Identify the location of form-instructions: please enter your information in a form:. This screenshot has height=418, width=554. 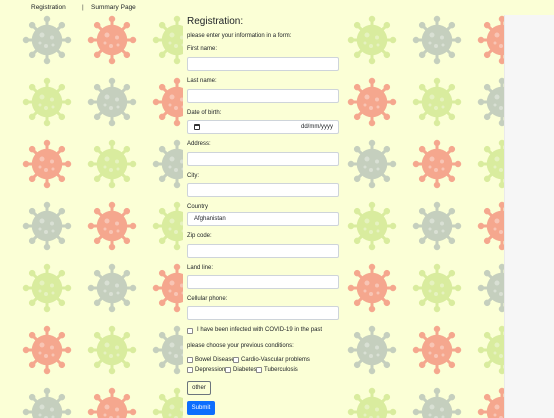
(239, 36).